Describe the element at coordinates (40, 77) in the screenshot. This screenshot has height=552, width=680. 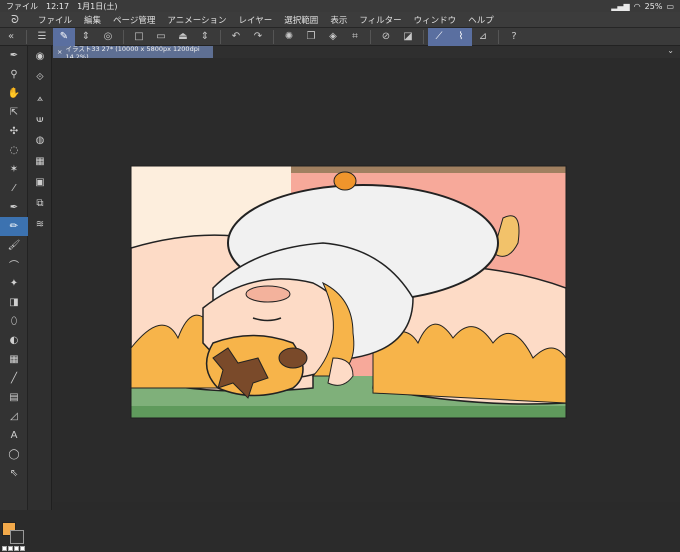
I see `sub-tool-1-icon: ⟐` at that location.